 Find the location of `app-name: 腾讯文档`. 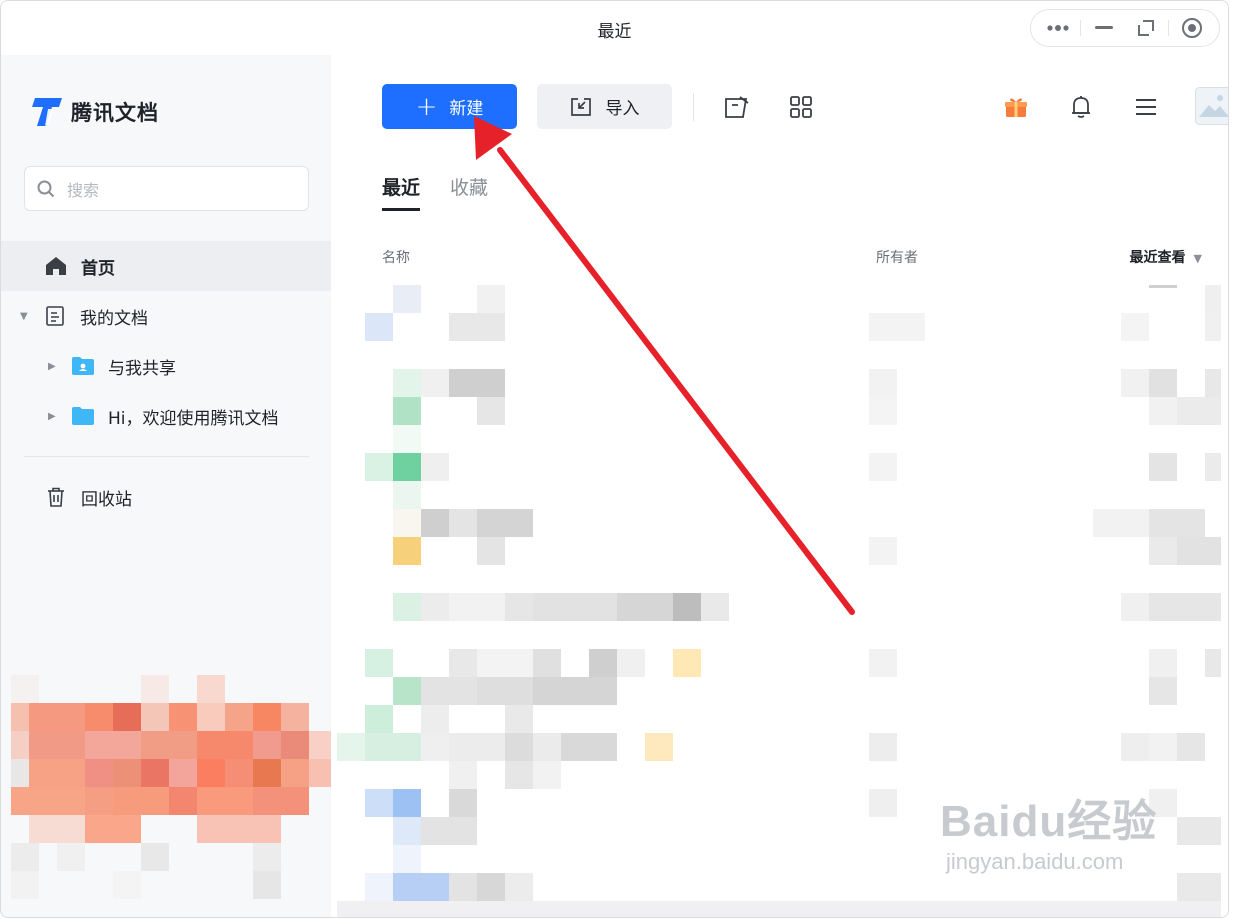

app-name: 腾讯文档 is located at coordinates (115, 113).